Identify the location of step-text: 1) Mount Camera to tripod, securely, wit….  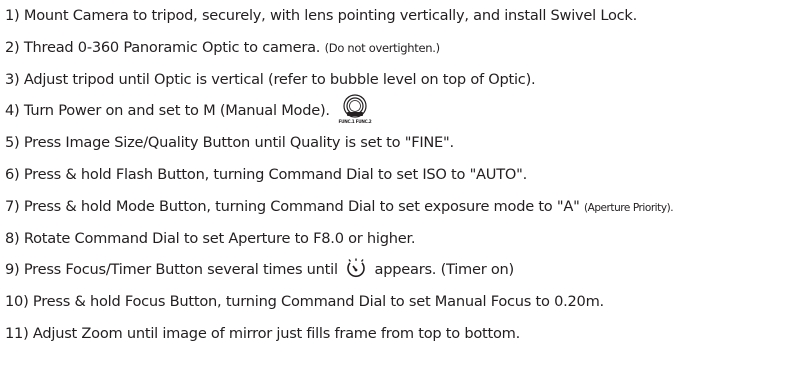
(321, 15).